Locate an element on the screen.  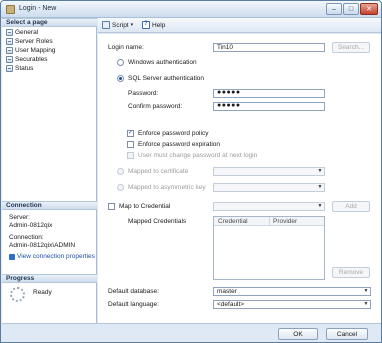
progress-header: Progress is located at coordinates (49, 278).